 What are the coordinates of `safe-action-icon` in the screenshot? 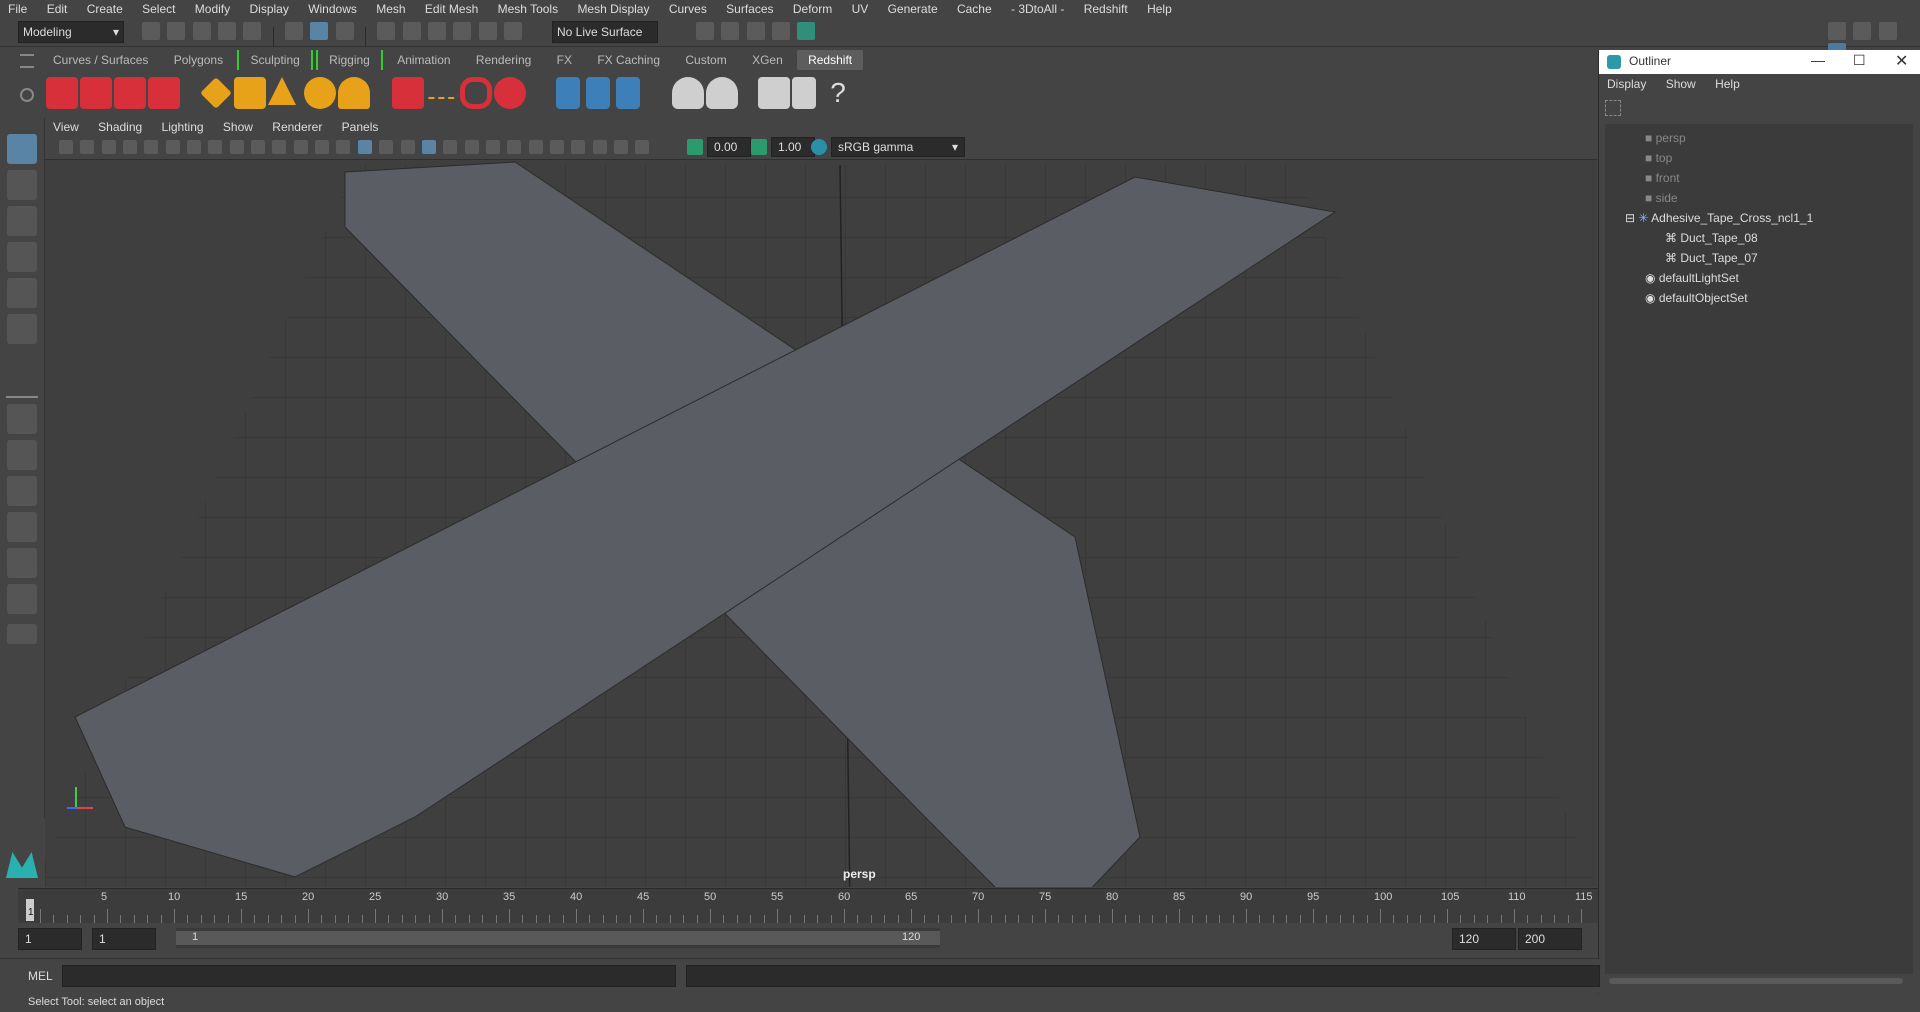 It's located at (300, 147).